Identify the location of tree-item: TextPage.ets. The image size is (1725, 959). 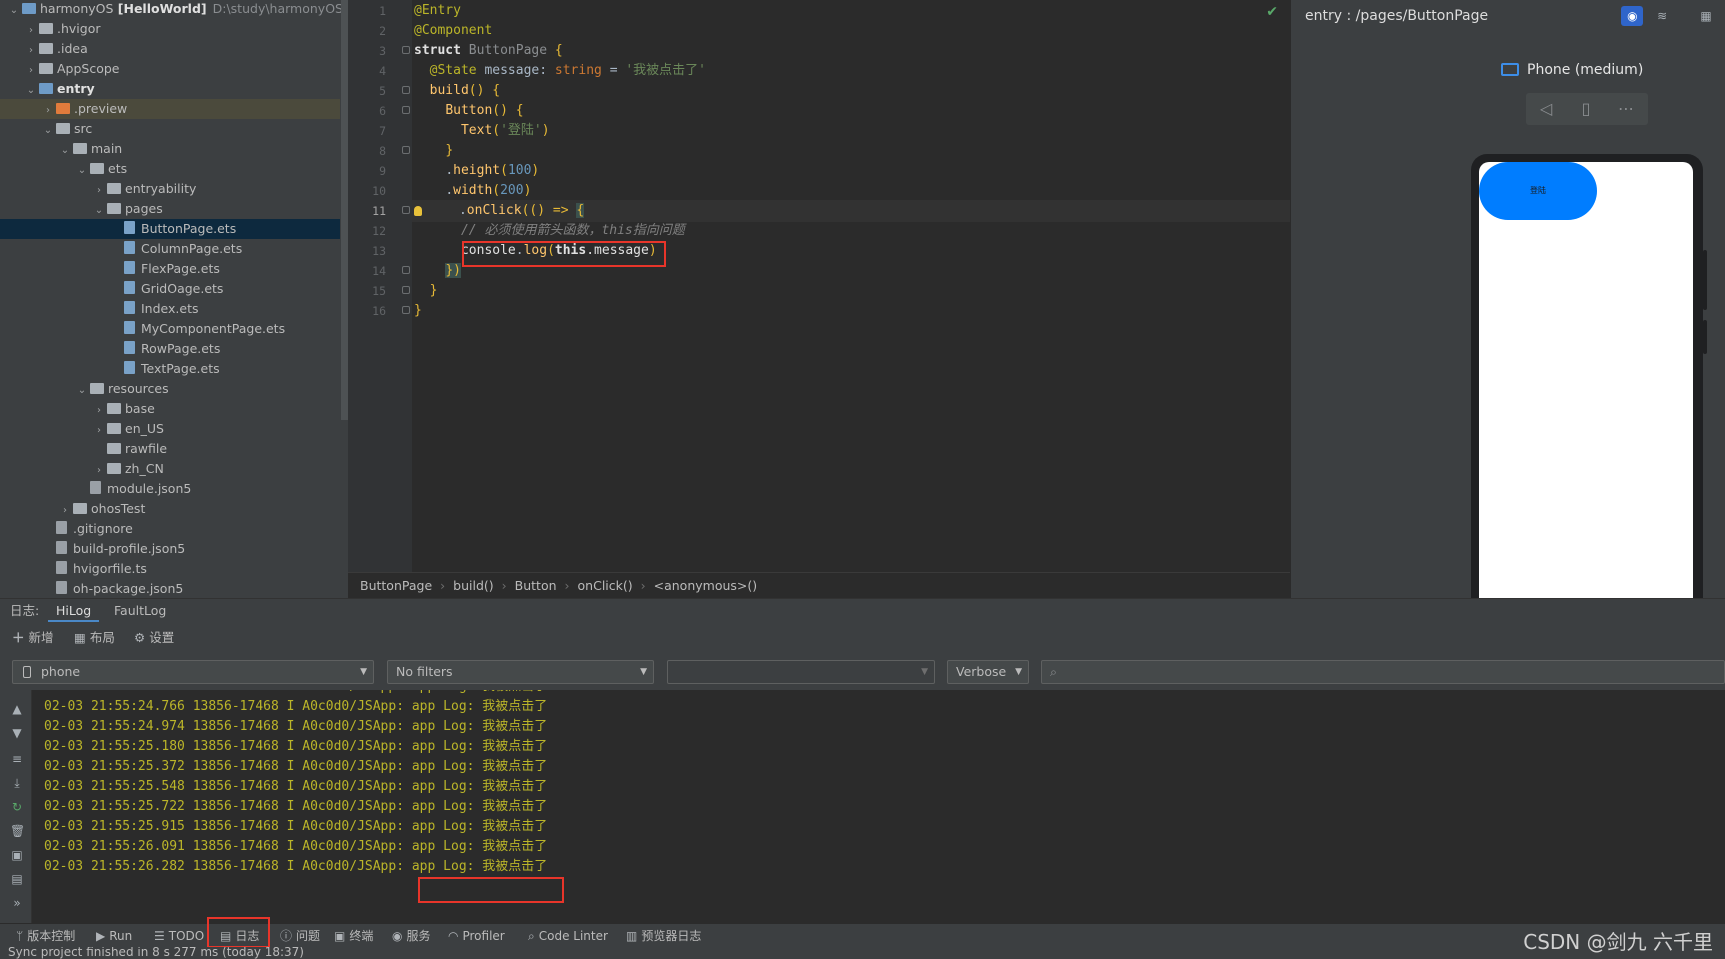
(170, 369).